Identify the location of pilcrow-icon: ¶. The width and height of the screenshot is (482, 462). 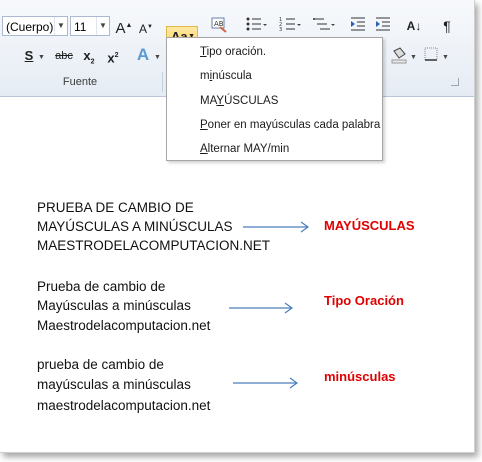
(447, 26).